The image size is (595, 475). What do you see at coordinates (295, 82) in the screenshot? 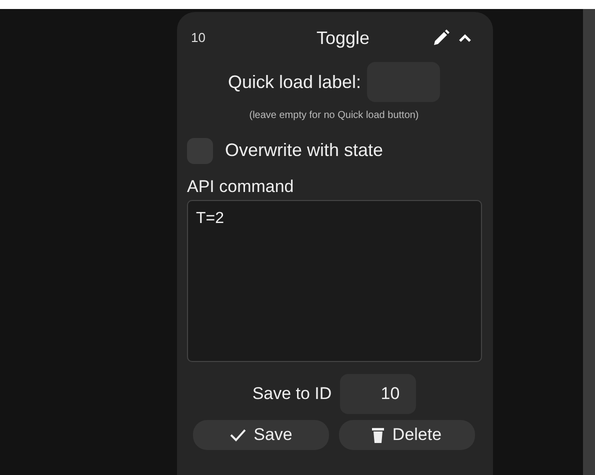
I see `field-label: Quick load label:` at bounding box center [295, 82].